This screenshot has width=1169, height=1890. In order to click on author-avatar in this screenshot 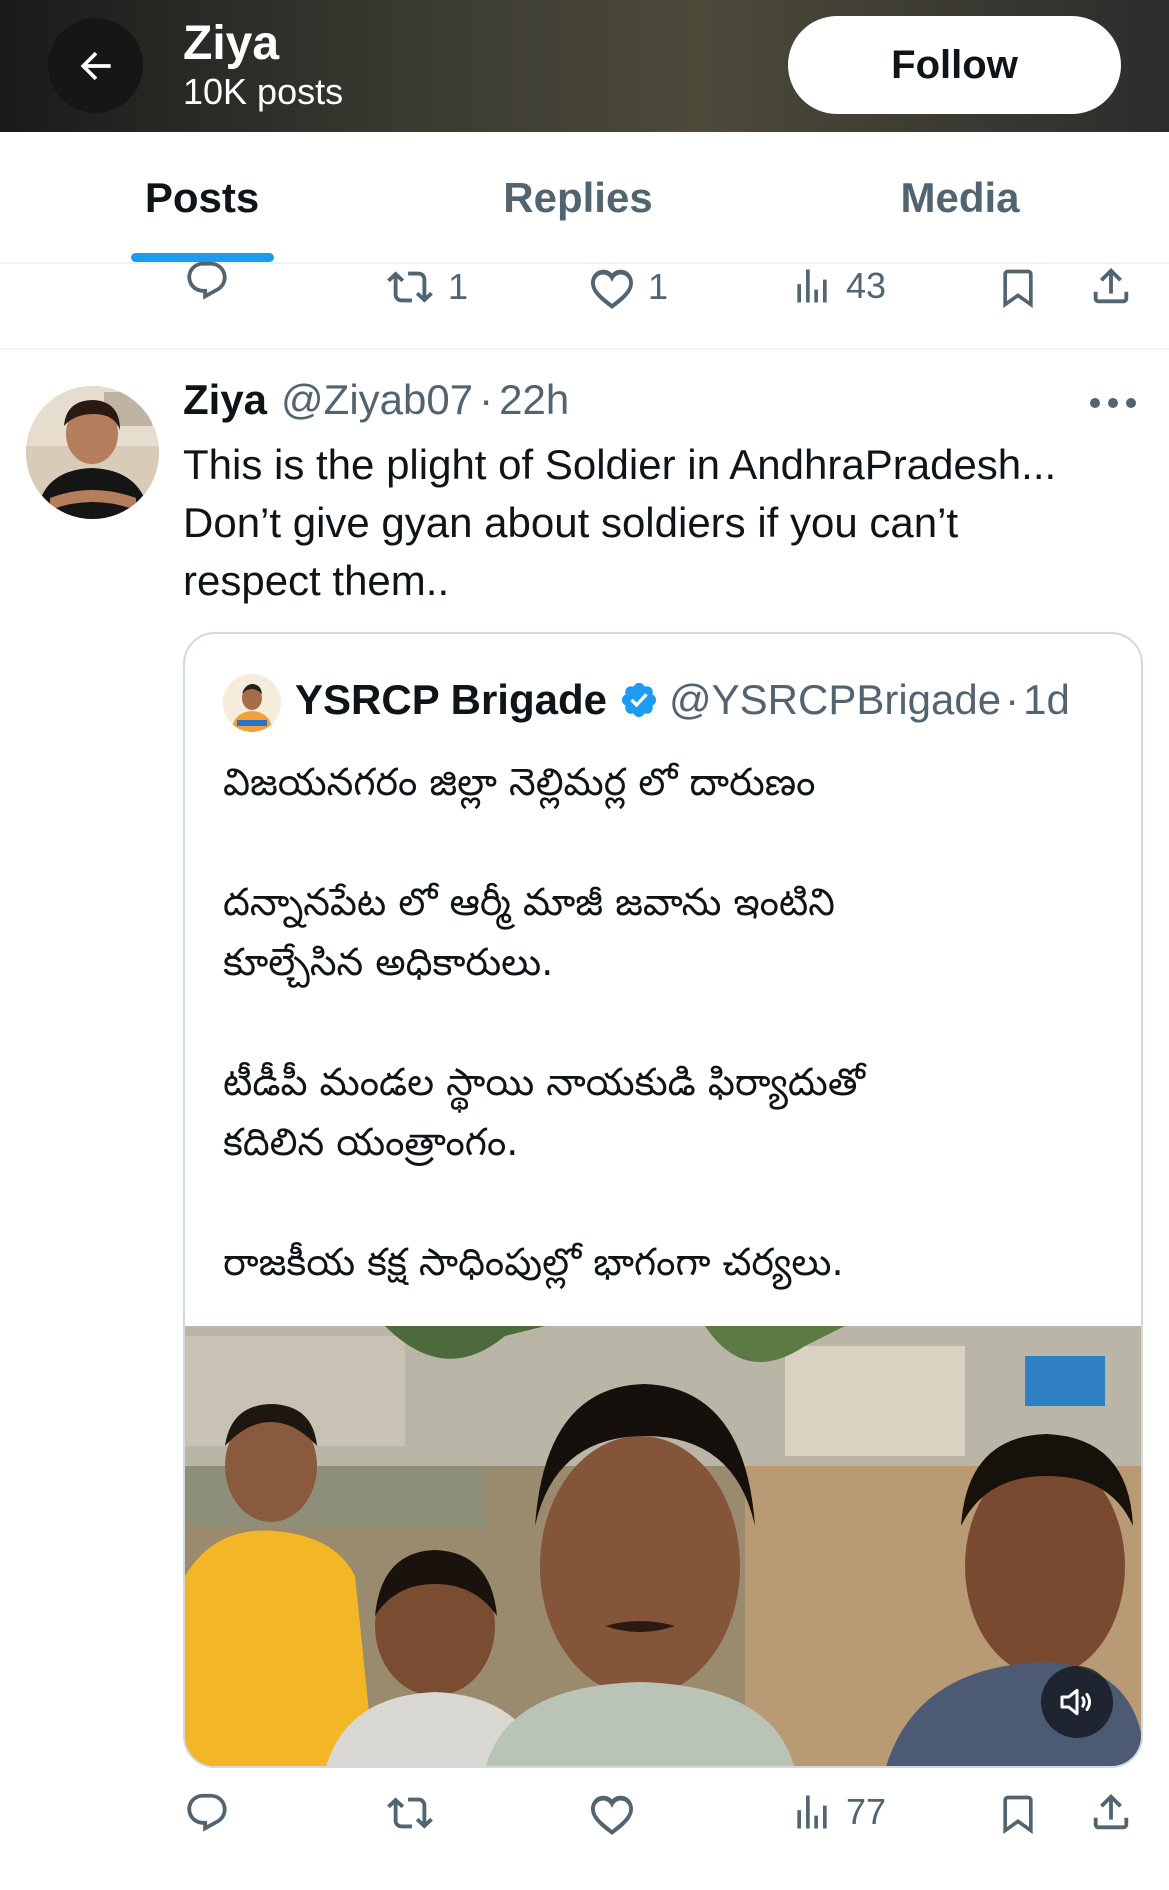, I will do `click(92, 452)`.